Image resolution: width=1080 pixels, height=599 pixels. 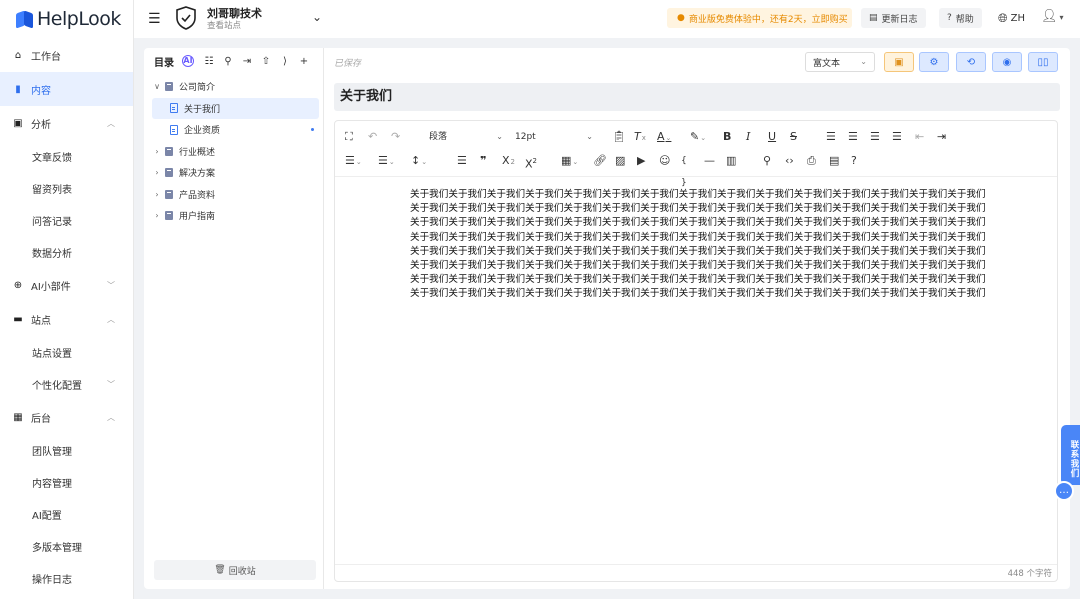 I want to click on sidebar-item-label: 文章反馈, so click(x=52, y=158).